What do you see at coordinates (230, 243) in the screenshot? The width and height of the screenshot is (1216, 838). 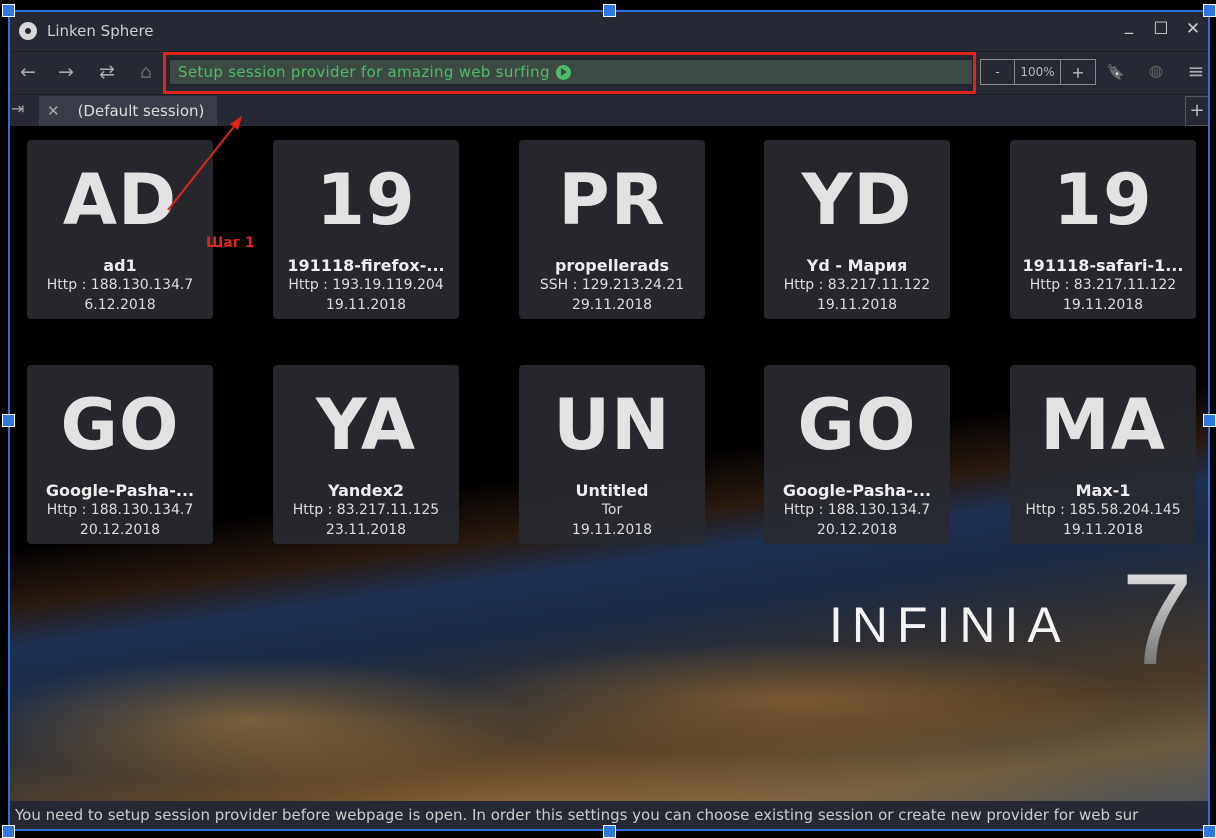 I see `annotation-label: Шаг 1` at bounding box center [230, 243].